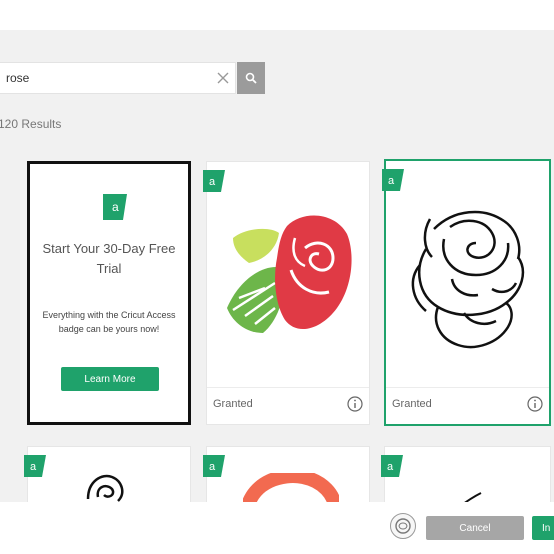 This screenshot has height=554, width=554. I want to click on promo-title: Start Your 30-Day Free Trial, so click(109, 258).